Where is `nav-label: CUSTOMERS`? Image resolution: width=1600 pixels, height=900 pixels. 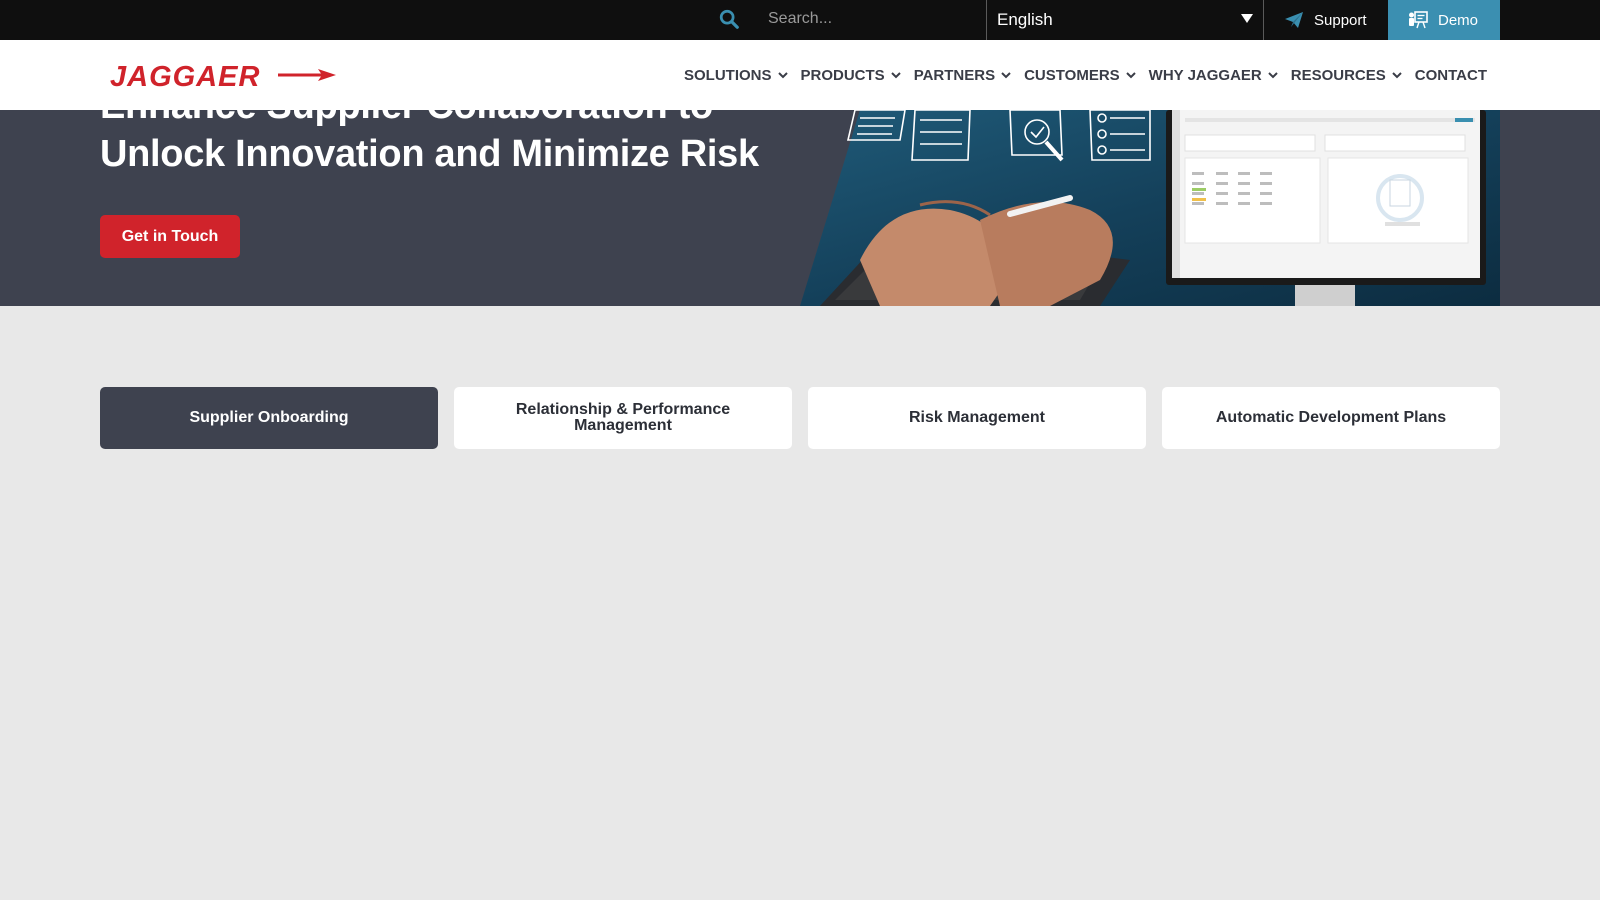
nav-label: CUSTOMERS is located at coordinates (1072, 75).